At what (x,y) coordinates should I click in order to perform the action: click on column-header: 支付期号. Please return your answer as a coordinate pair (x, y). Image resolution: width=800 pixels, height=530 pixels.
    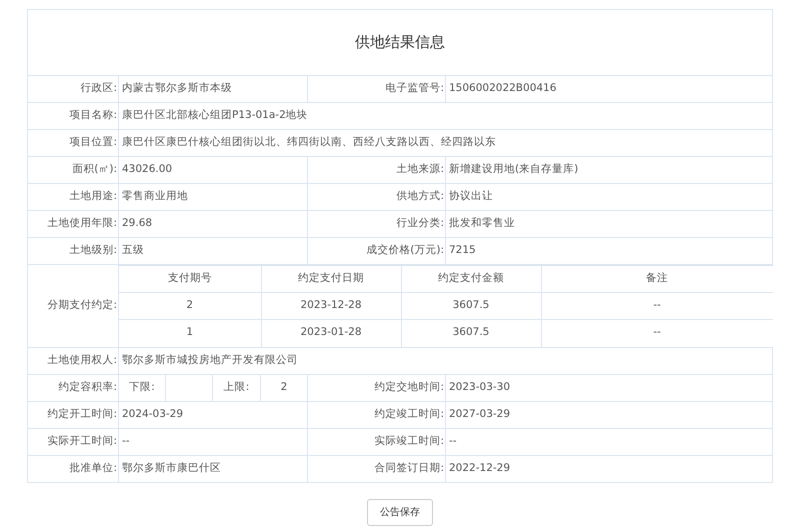
    Looking at the image, I should click on (190, 278).